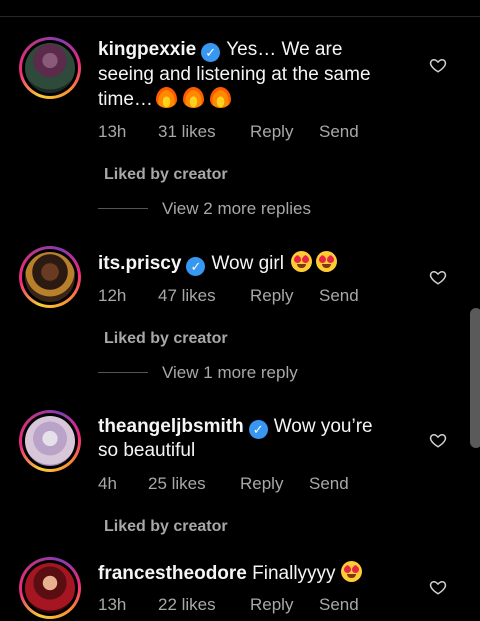  What do you see at coordinates (112, 295) in the screenshot?
I see `comment-time: 12h` at bounding box center [112, 295].